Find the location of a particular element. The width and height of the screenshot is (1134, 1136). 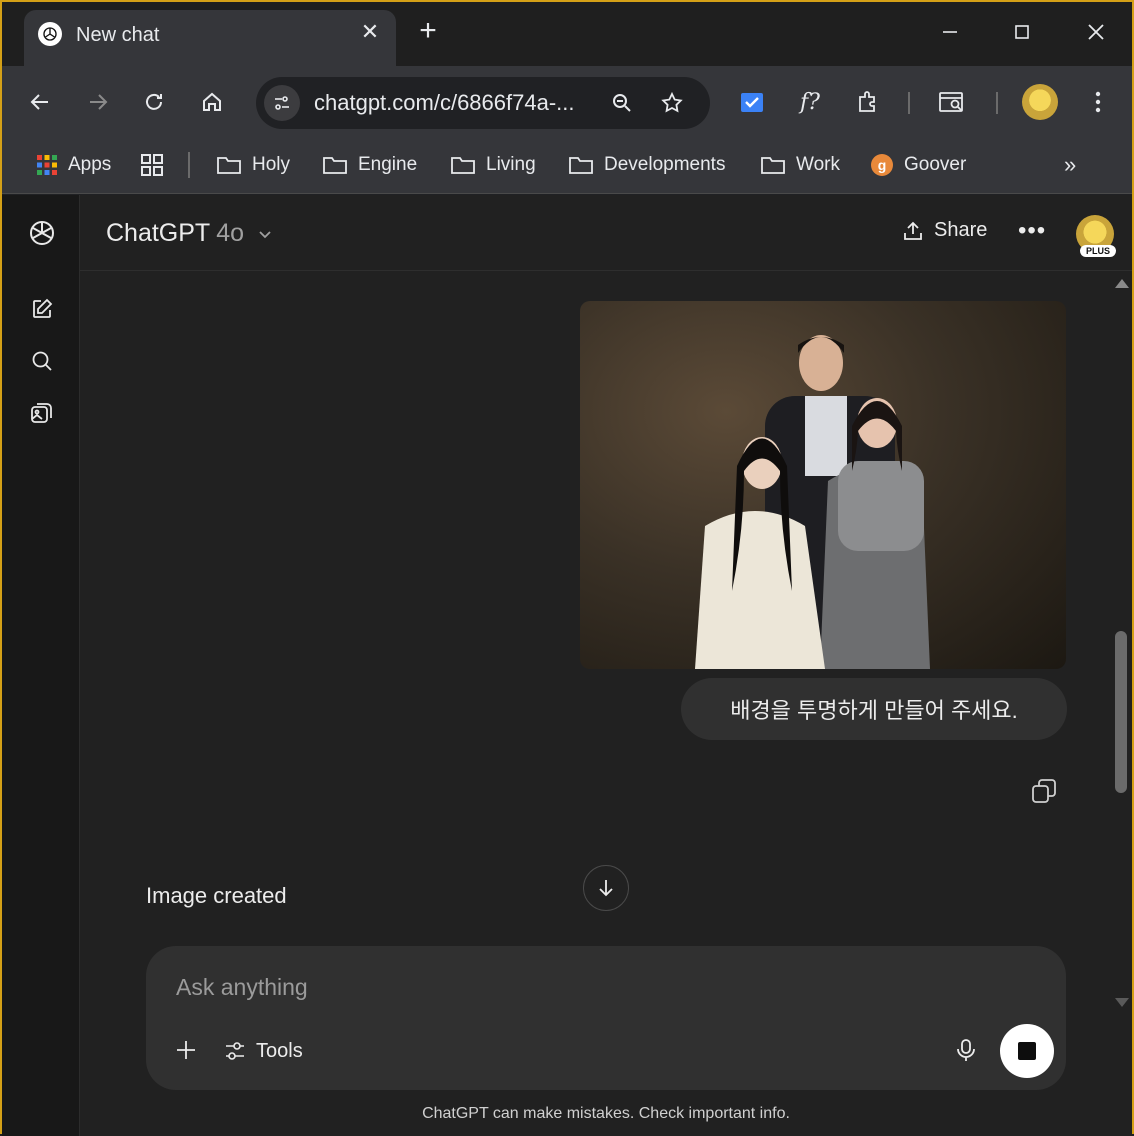

library-images-icon is located at coordinates (42, 413).